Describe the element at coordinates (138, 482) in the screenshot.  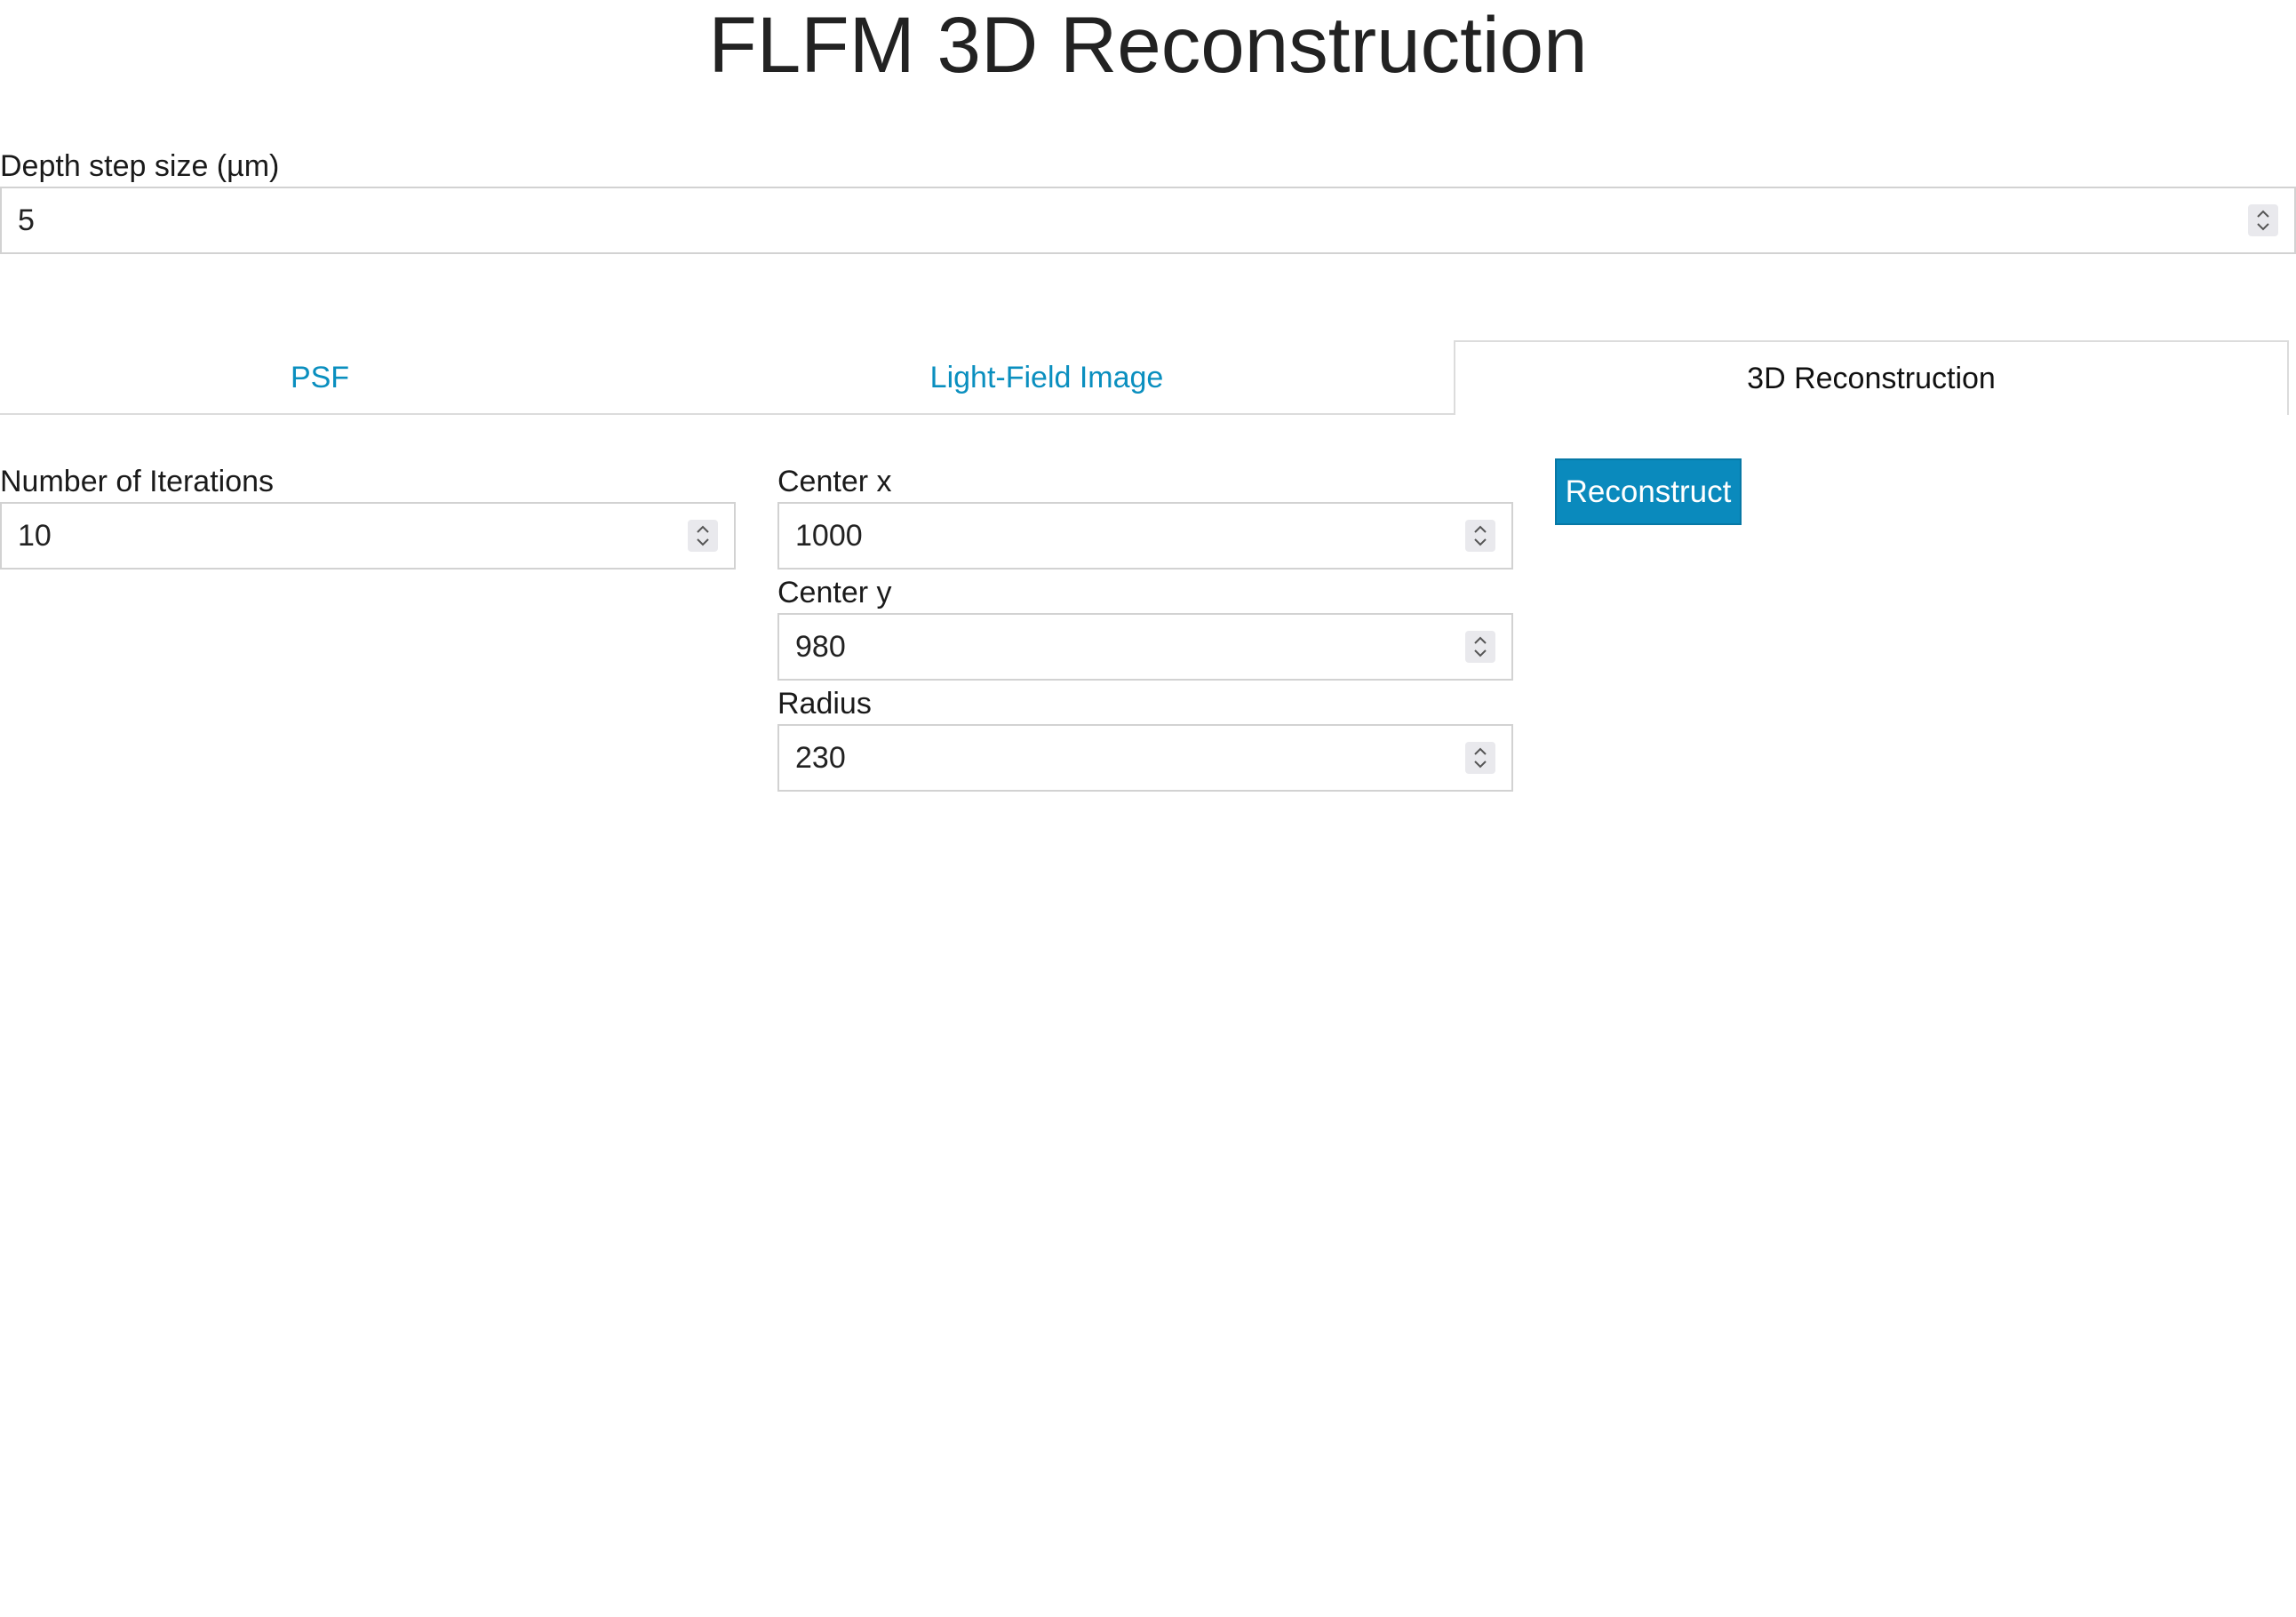
I see `iterations-label: Number of Iterations` at that location.